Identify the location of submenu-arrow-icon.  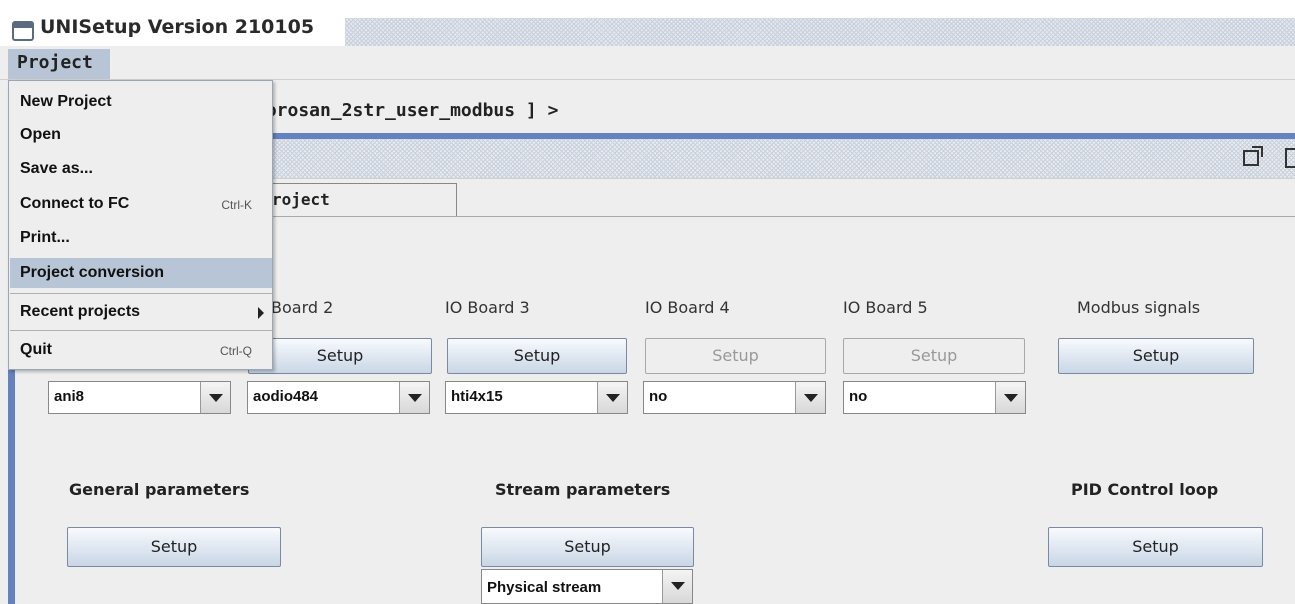
(261, 313).